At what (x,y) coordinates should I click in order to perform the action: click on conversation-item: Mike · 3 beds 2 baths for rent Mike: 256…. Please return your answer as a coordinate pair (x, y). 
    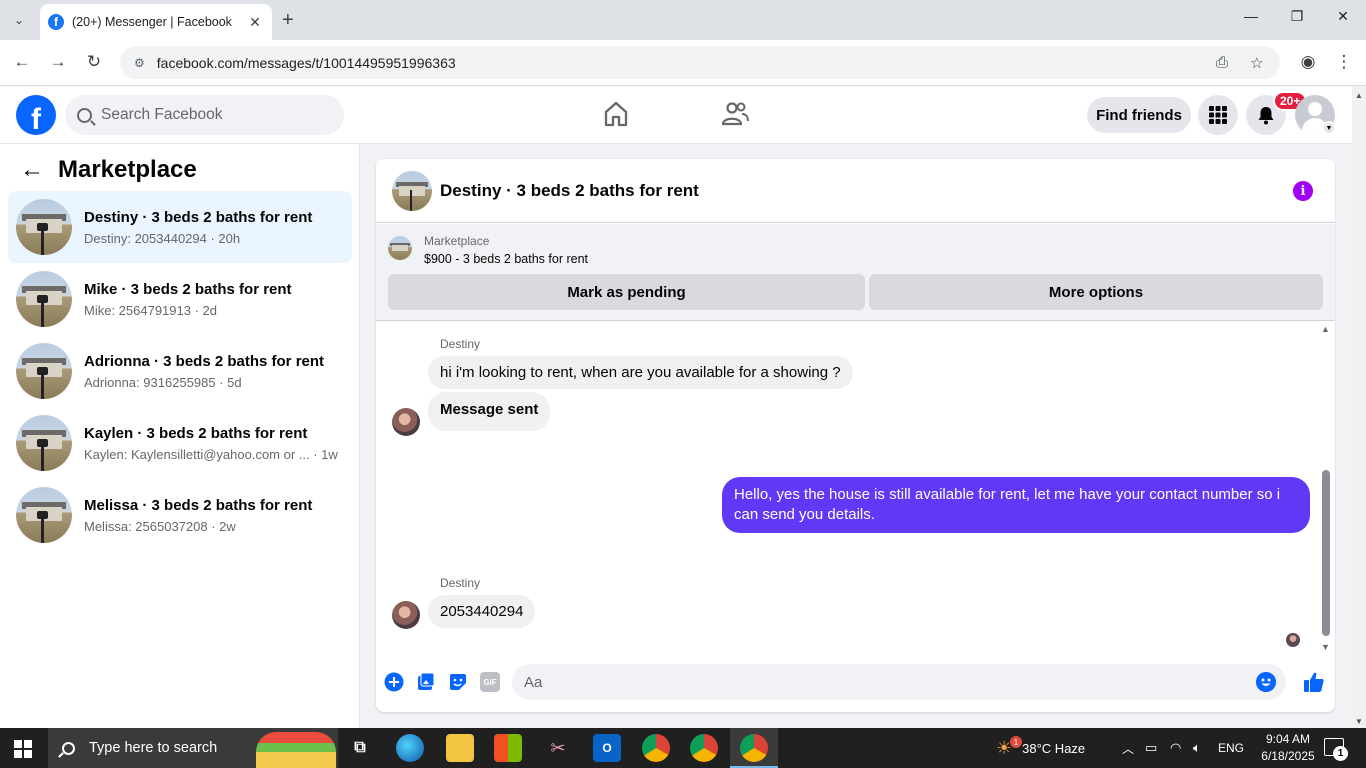
    Looking at the image, I should click on (180, 299).